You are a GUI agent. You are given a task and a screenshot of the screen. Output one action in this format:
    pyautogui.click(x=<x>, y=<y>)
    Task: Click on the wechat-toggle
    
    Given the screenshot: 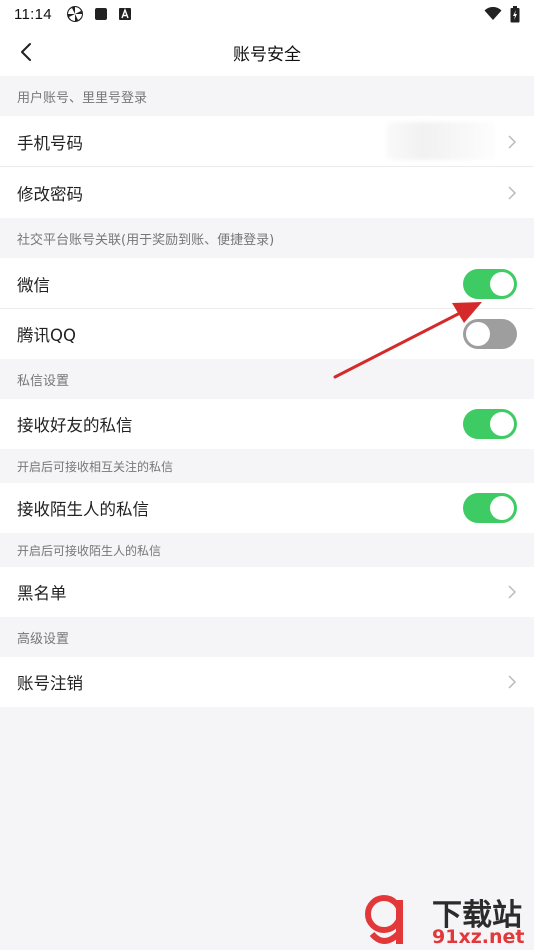 What is the action you would take?
    pyautogui.click(x=490, y=283)
    